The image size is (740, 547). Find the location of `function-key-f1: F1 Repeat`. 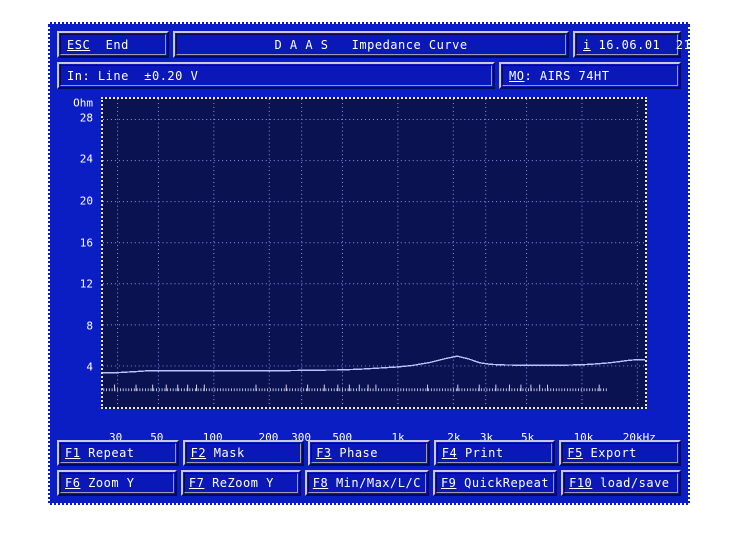

function-key-f1: F1 Repeat is located at coordinates (118, 453).